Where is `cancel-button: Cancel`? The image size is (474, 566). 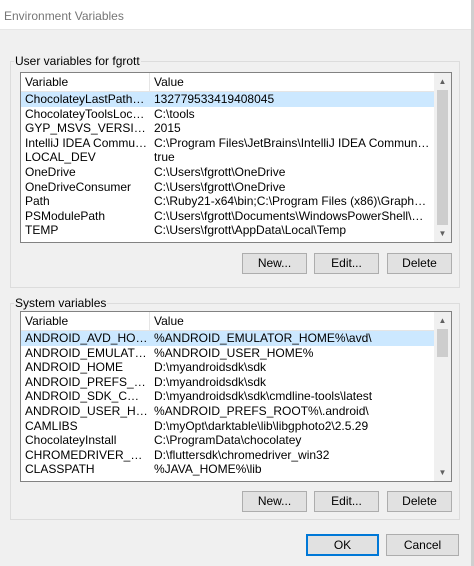 cancel-button: Cancel is located at coordinates (422, 545).